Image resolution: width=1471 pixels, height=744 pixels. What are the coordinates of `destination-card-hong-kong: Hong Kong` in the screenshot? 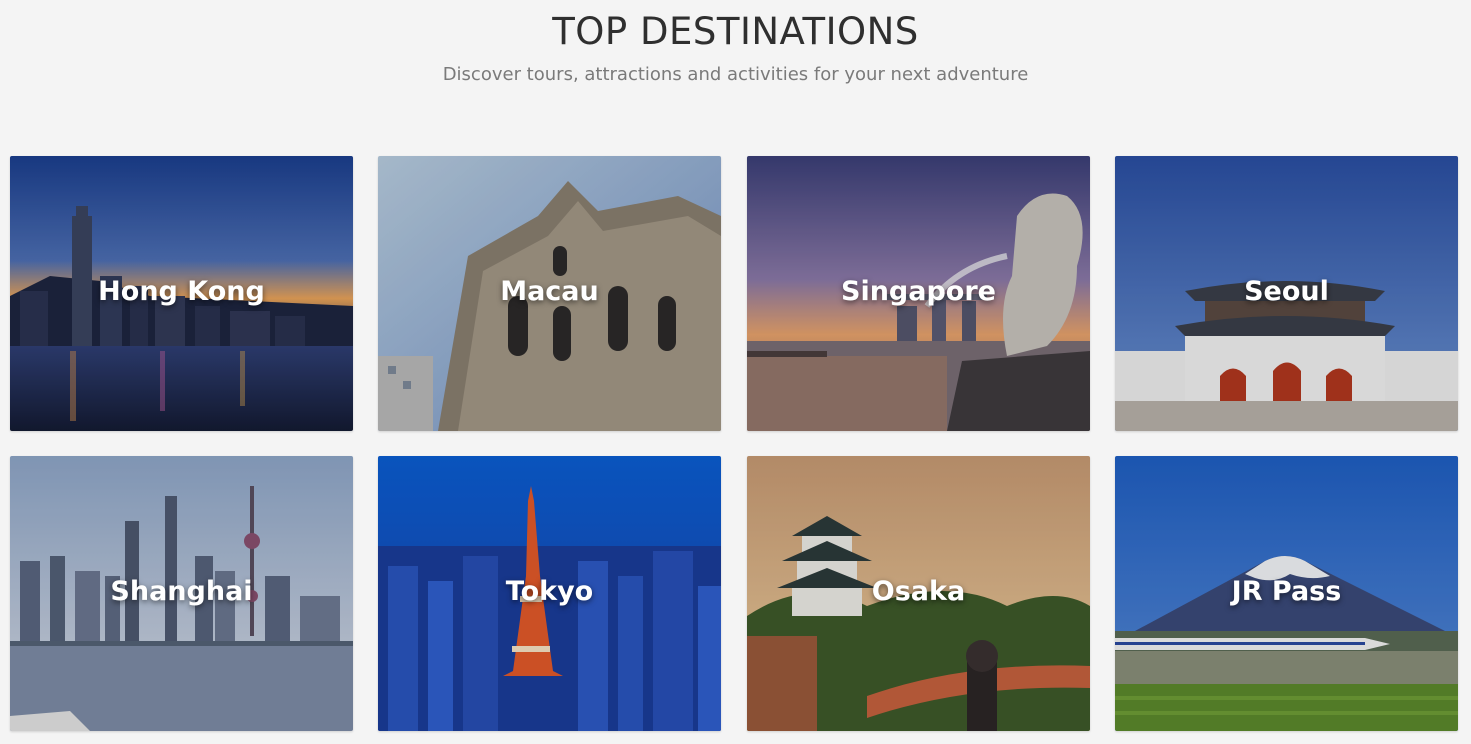 It's located at (181, 293).